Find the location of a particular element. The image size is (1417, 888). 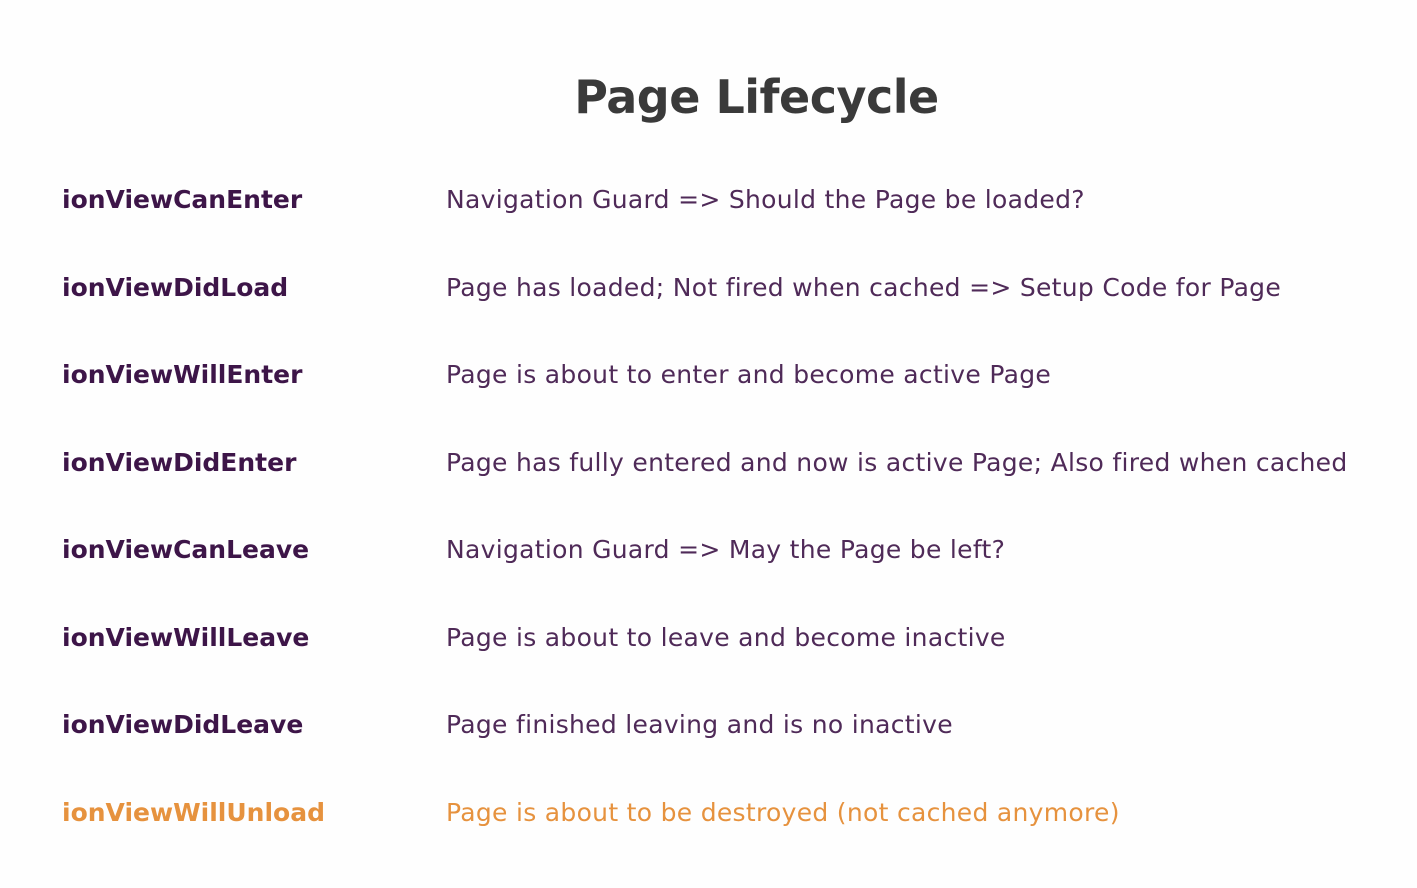

hook-name: ionViewCanLeave is located at coordinates (186, 549).